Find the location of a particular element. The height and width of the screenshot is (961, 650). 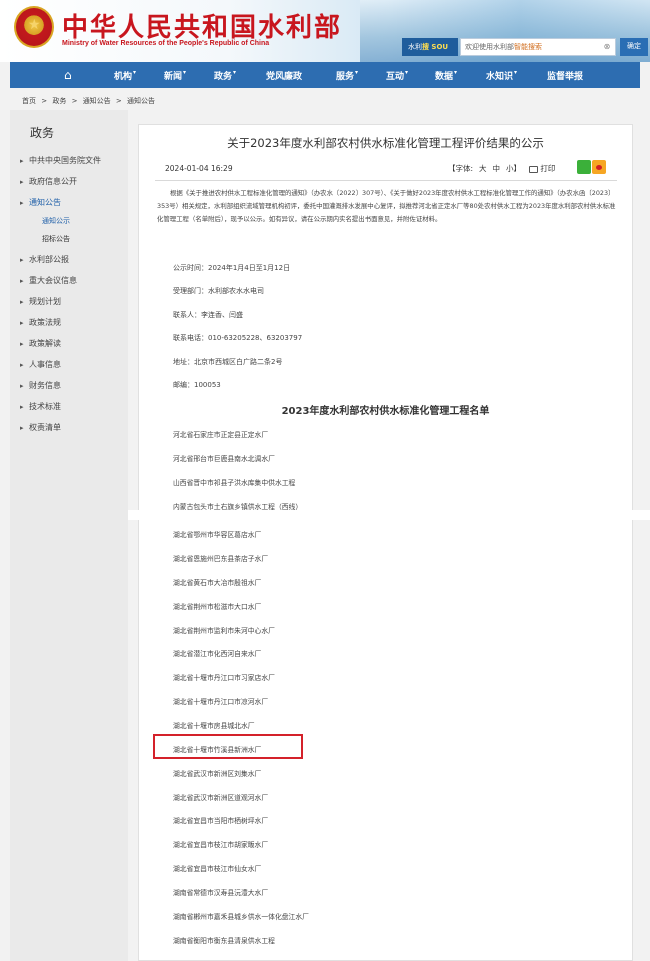

list-item: 湖北省宜昌市枝江市胡家畈水厂 is located at coordinates (221, 845).